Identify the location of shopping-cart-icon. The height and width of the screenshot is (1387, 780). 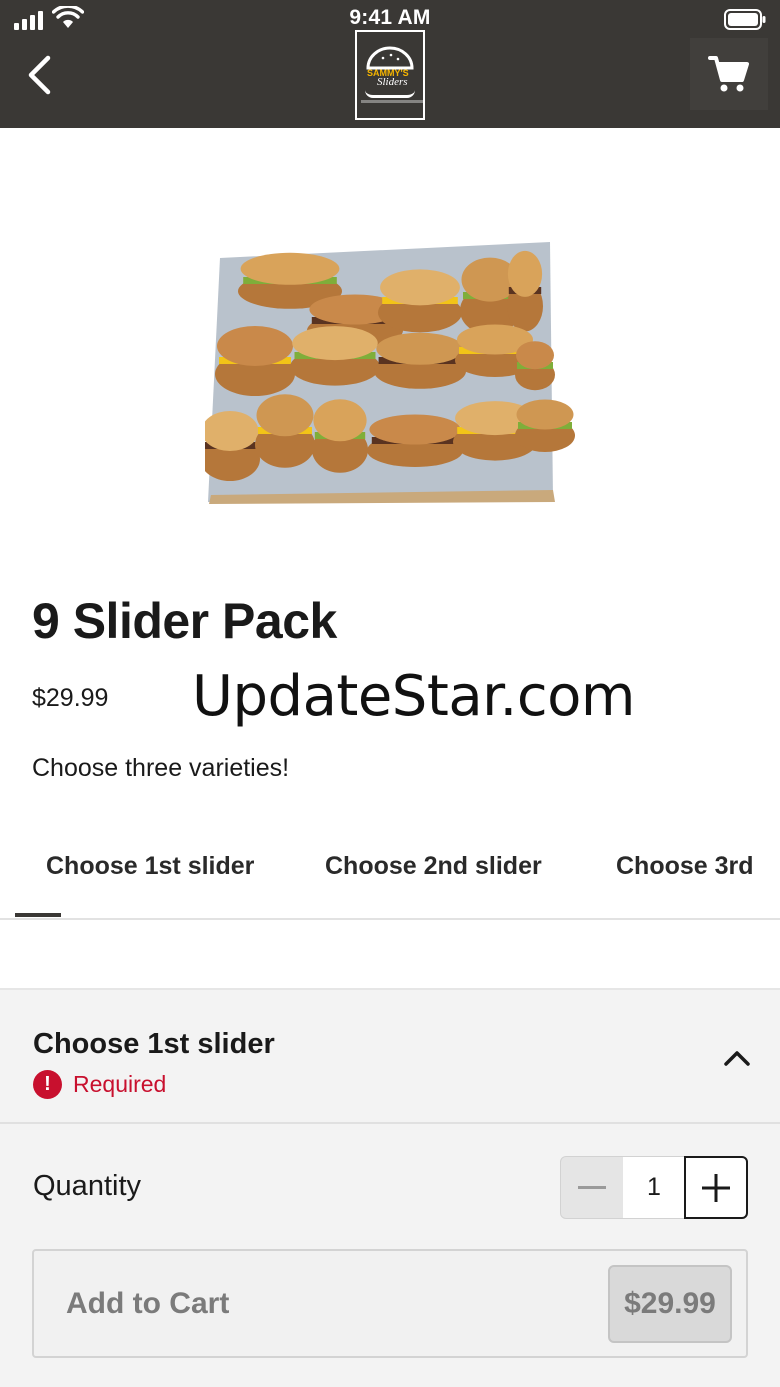
(728, 74).